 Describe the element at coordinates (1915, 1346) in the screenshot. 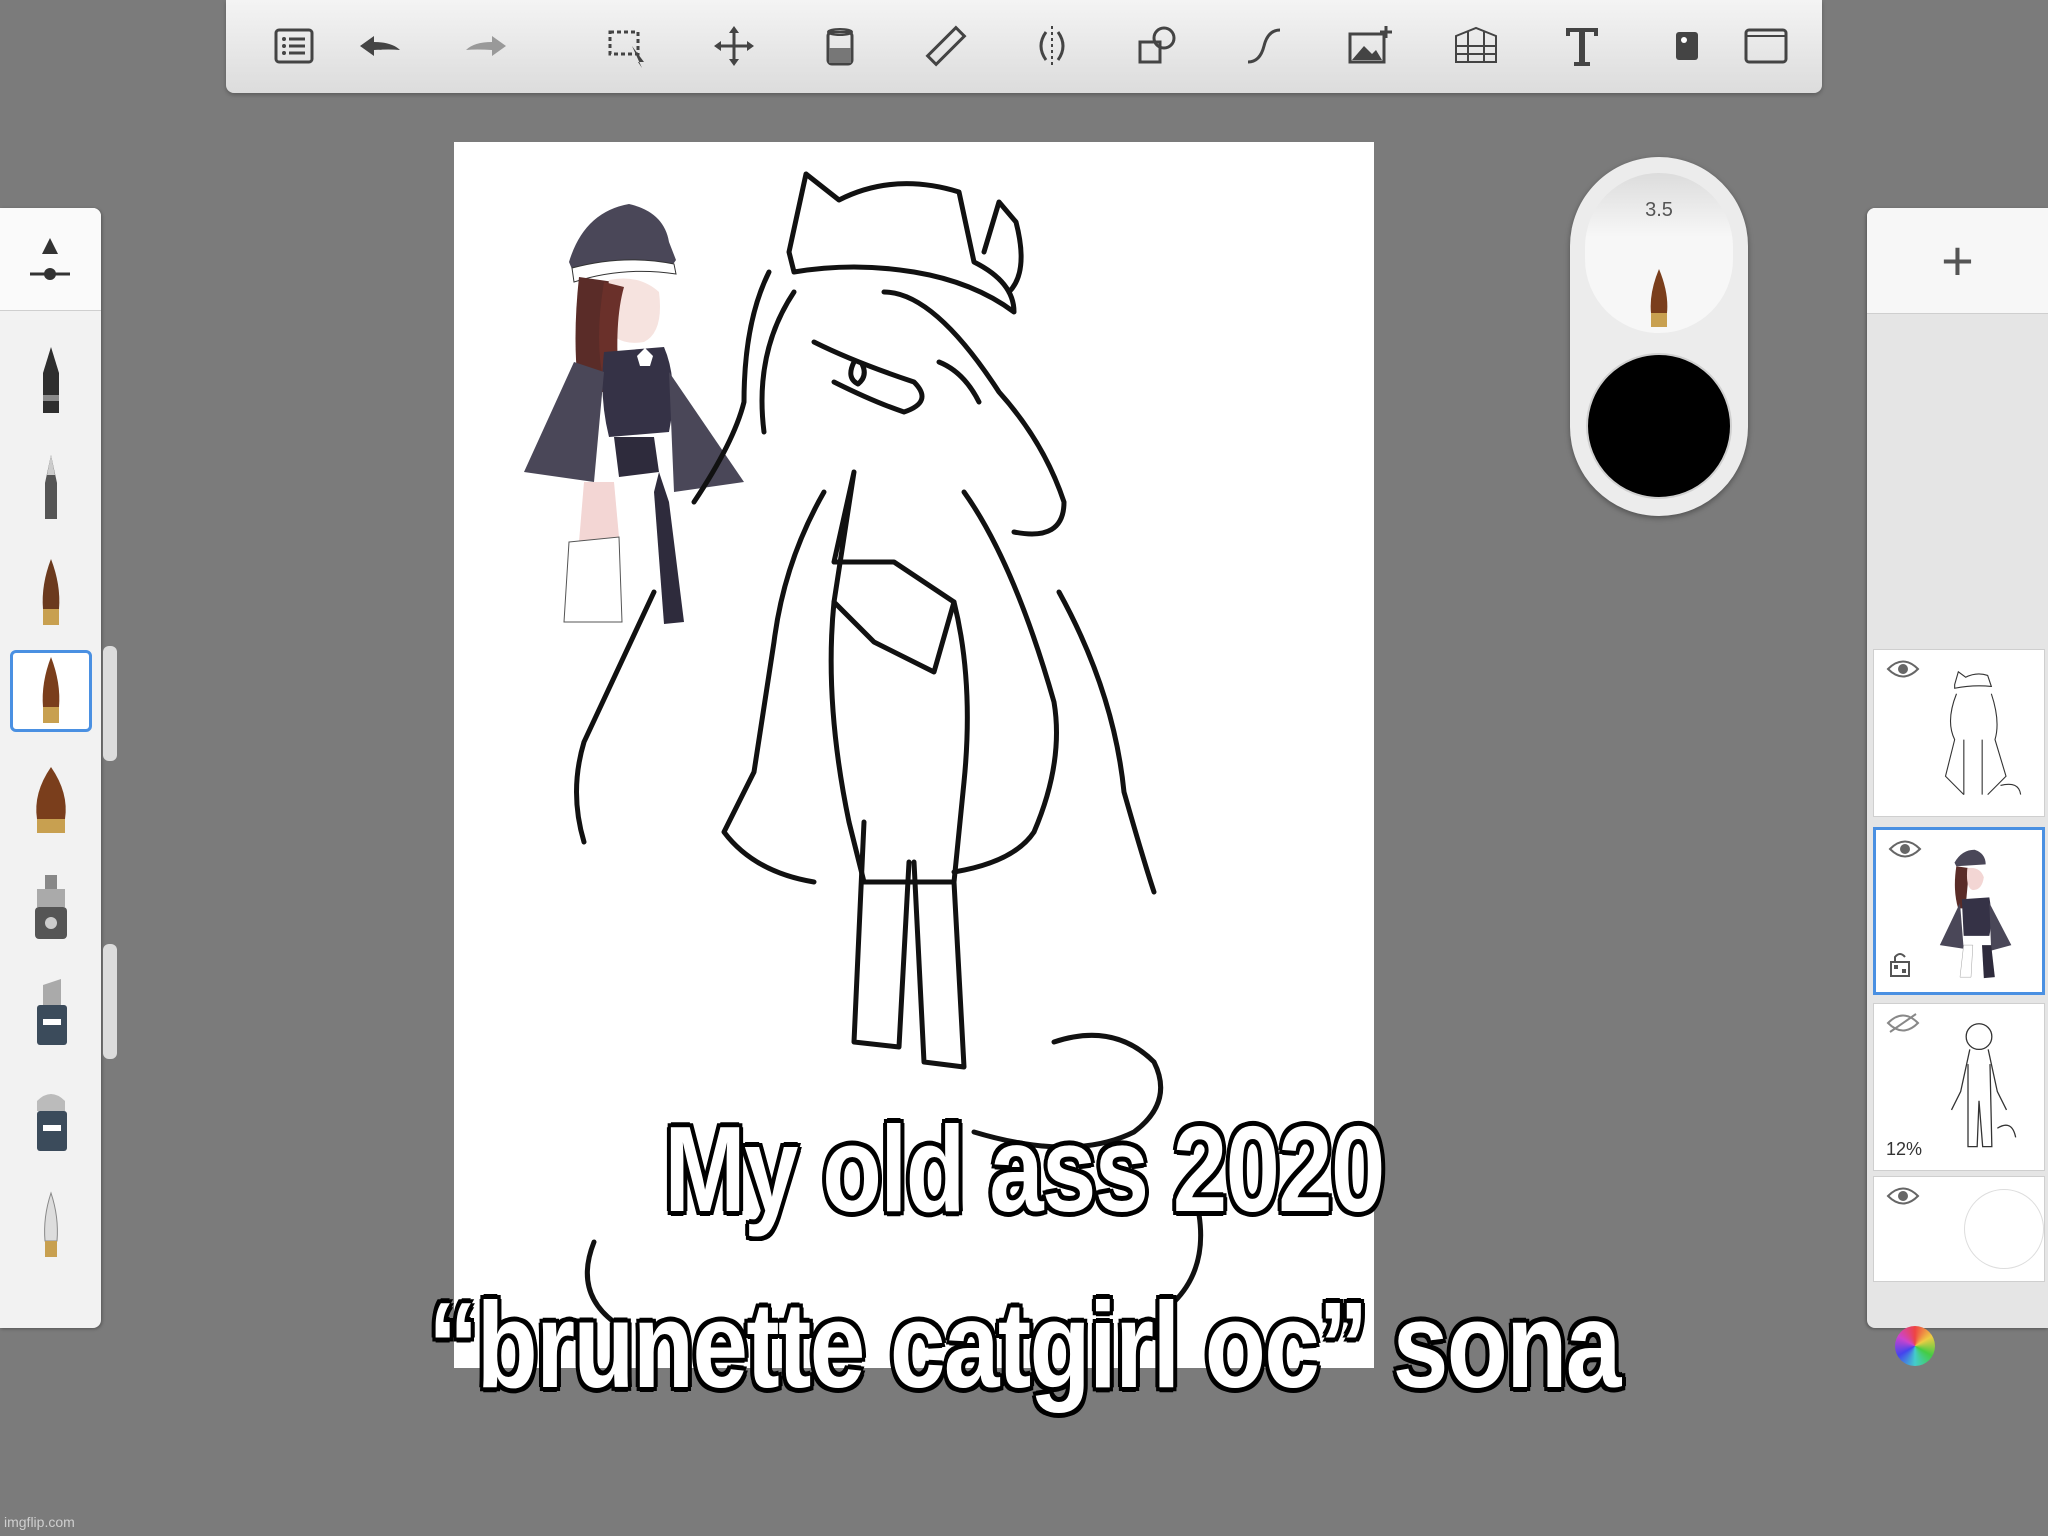

I see `color-wheel-icon` at that location.